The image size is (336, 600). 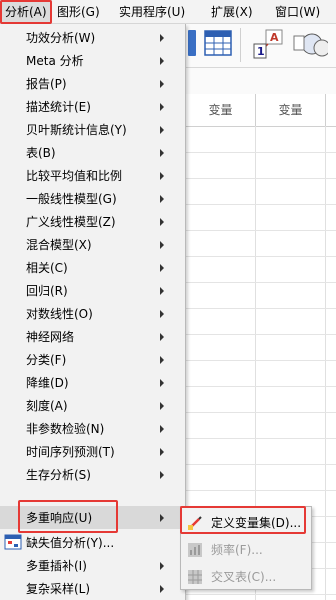 I want to click on menu-item-meta-analysis: Meta 分析, so click(x=92, y=60).